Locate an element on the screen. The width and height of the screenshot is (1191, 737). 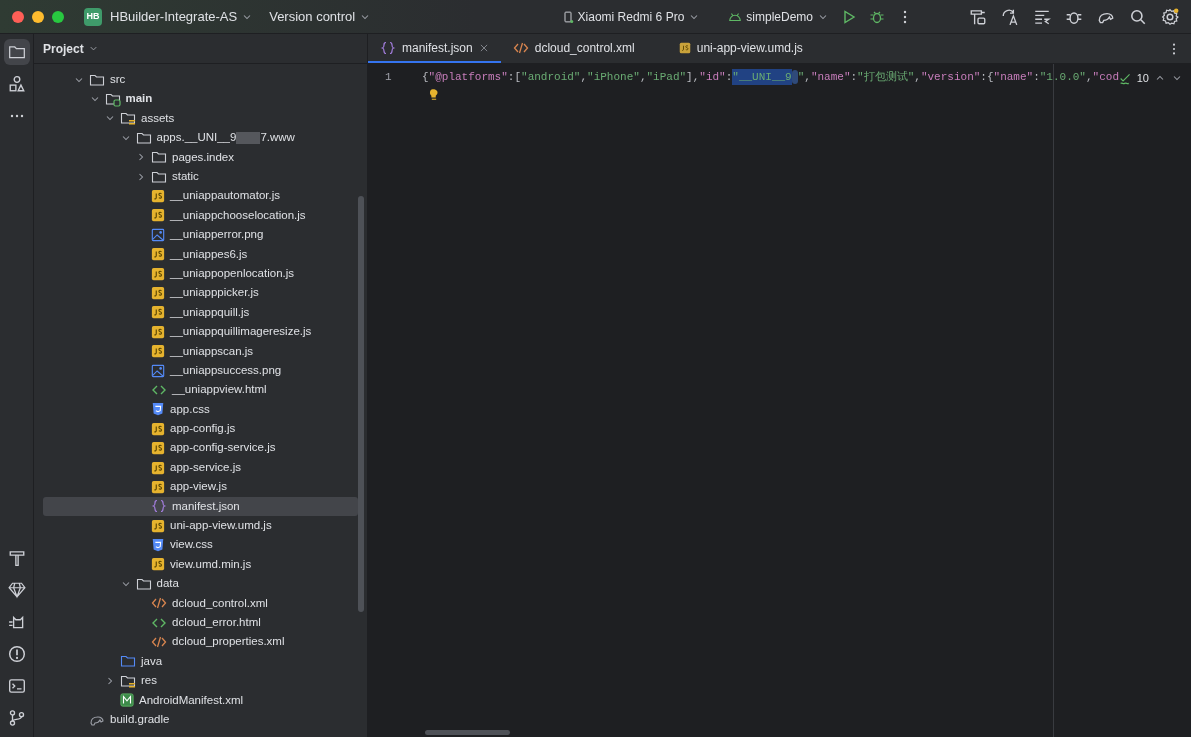
tree-item: assets is located at coordinates (200, 118).